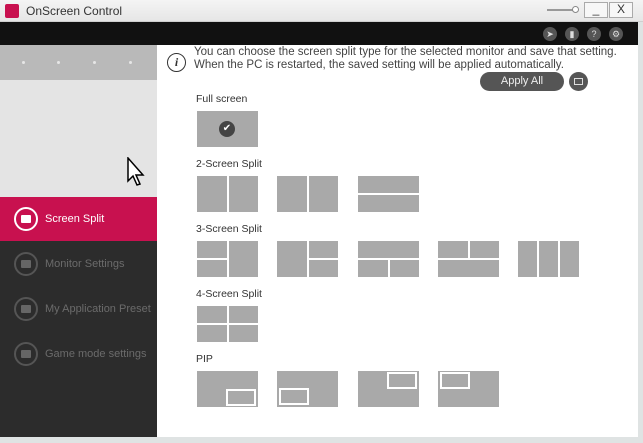 This screenshot has height=443, width=643. What do you see at coordinates (522, 81) in the screenshot?
I see `apply-all-button: Apply All` at bounding box center [522, 81].